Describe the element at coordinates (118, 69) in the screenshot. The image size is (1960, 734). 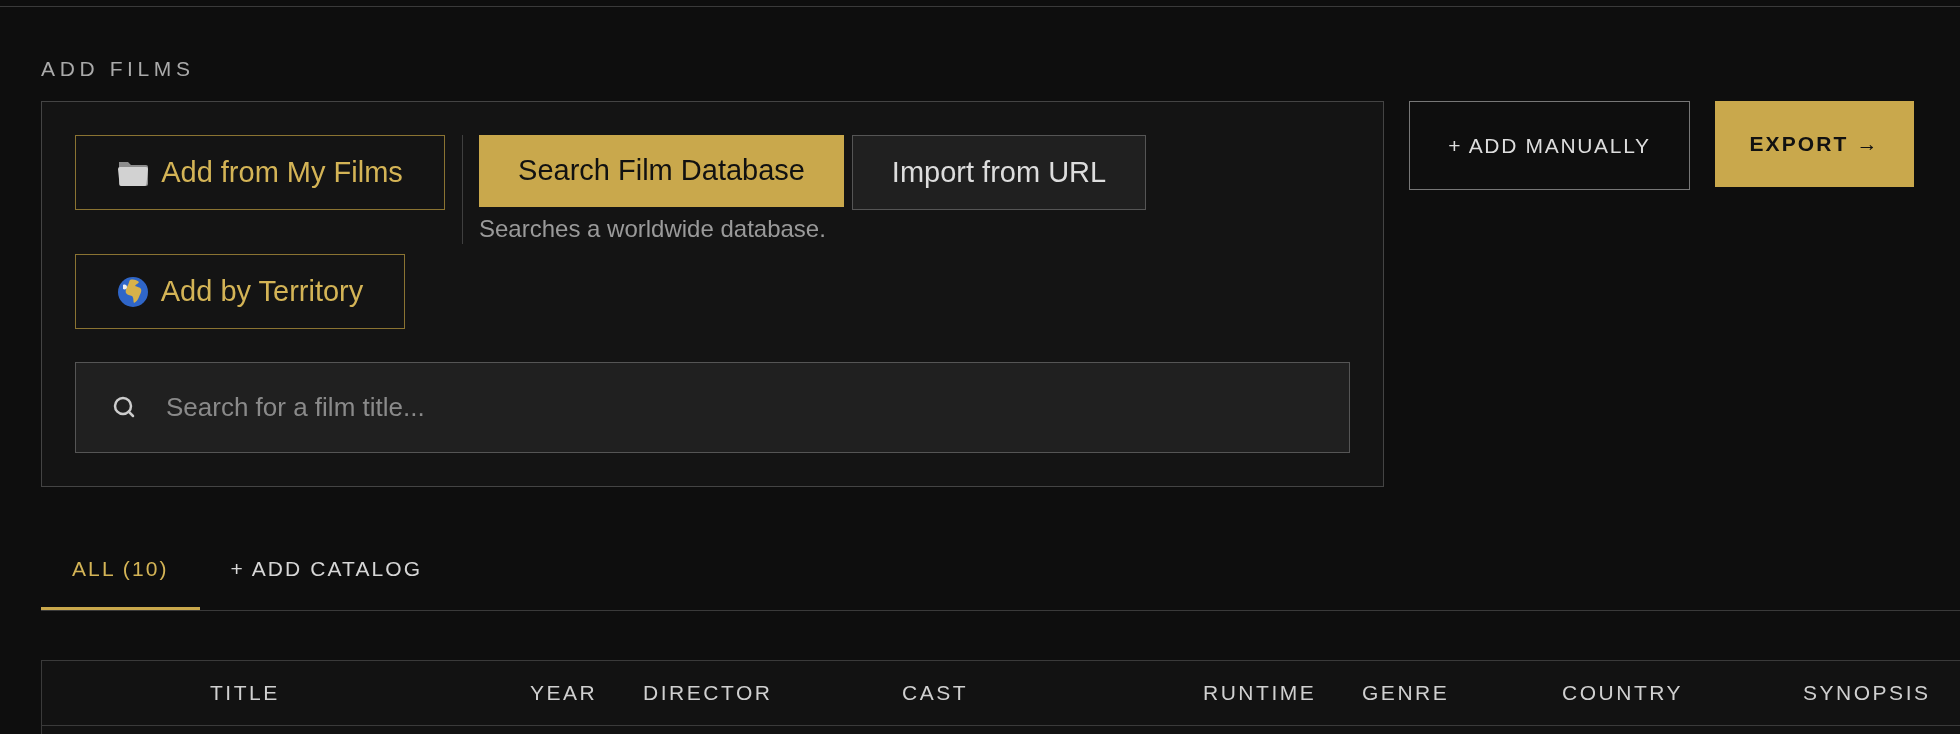
I see `section-title: ADD FILMS` at that location.